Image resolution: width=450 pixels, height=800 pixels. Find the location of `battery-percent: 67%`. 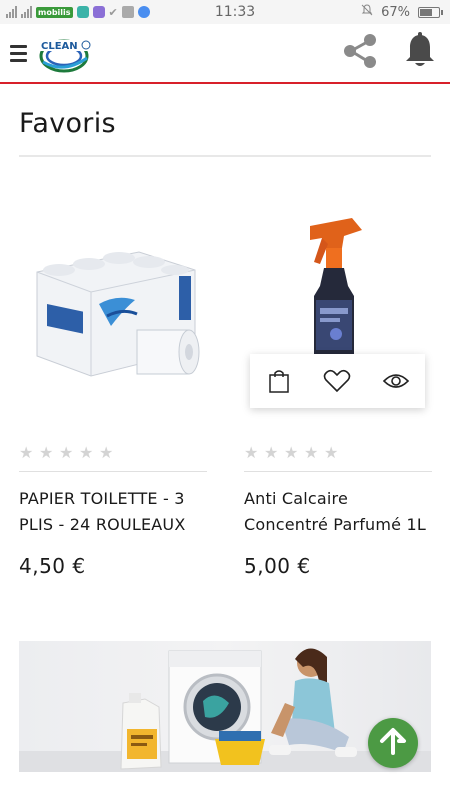

battery-percent: 67% is located at coordinates (395, 12).